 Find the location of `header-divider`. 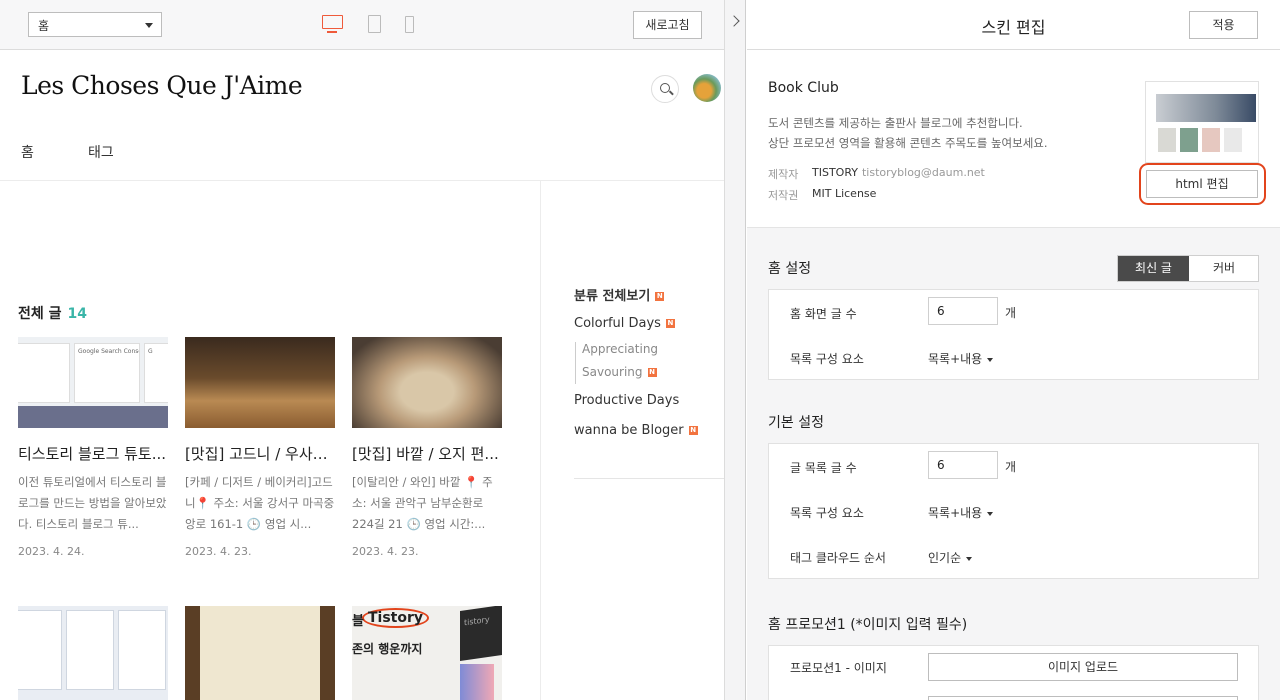

header-divider is located at coordinates (362, 180).